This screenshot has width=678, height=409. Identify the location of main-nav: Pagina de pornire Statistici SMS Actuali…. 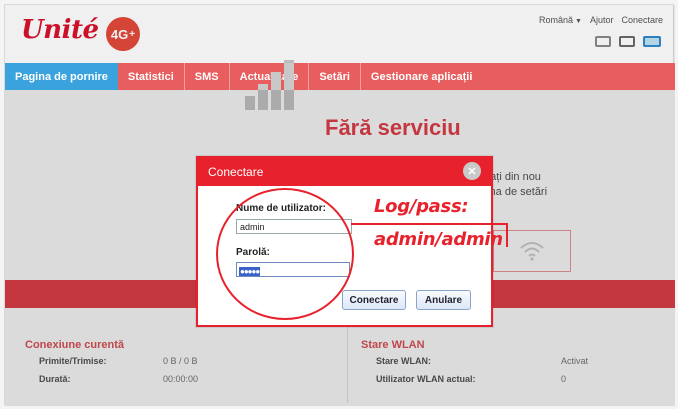
(340, 76).